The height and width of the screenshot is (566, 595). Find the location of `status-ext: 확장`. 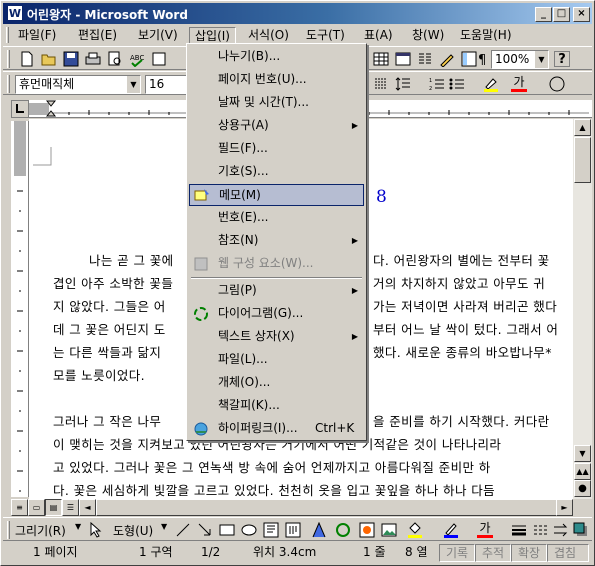

status-ext: 확장 is located at coordinates (529, 553).